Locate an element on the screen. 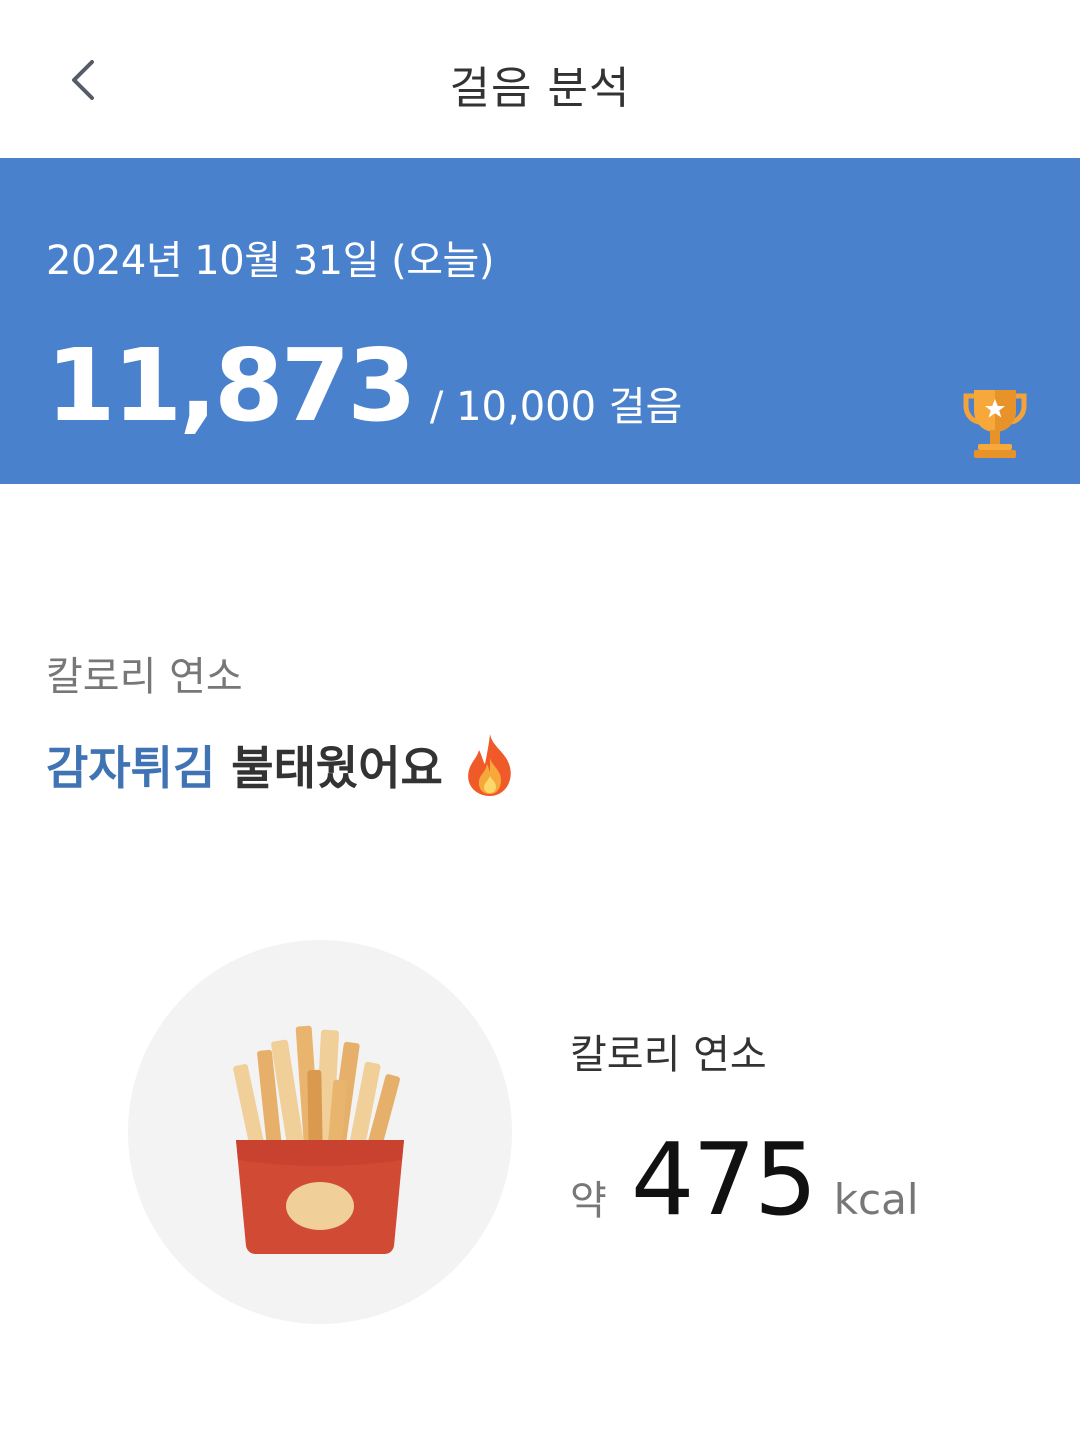 The width and height of the screenshot is (1080, 1431). date-label: 2024년 10월 31일 (오늘) is located at coordinates (270, 261).